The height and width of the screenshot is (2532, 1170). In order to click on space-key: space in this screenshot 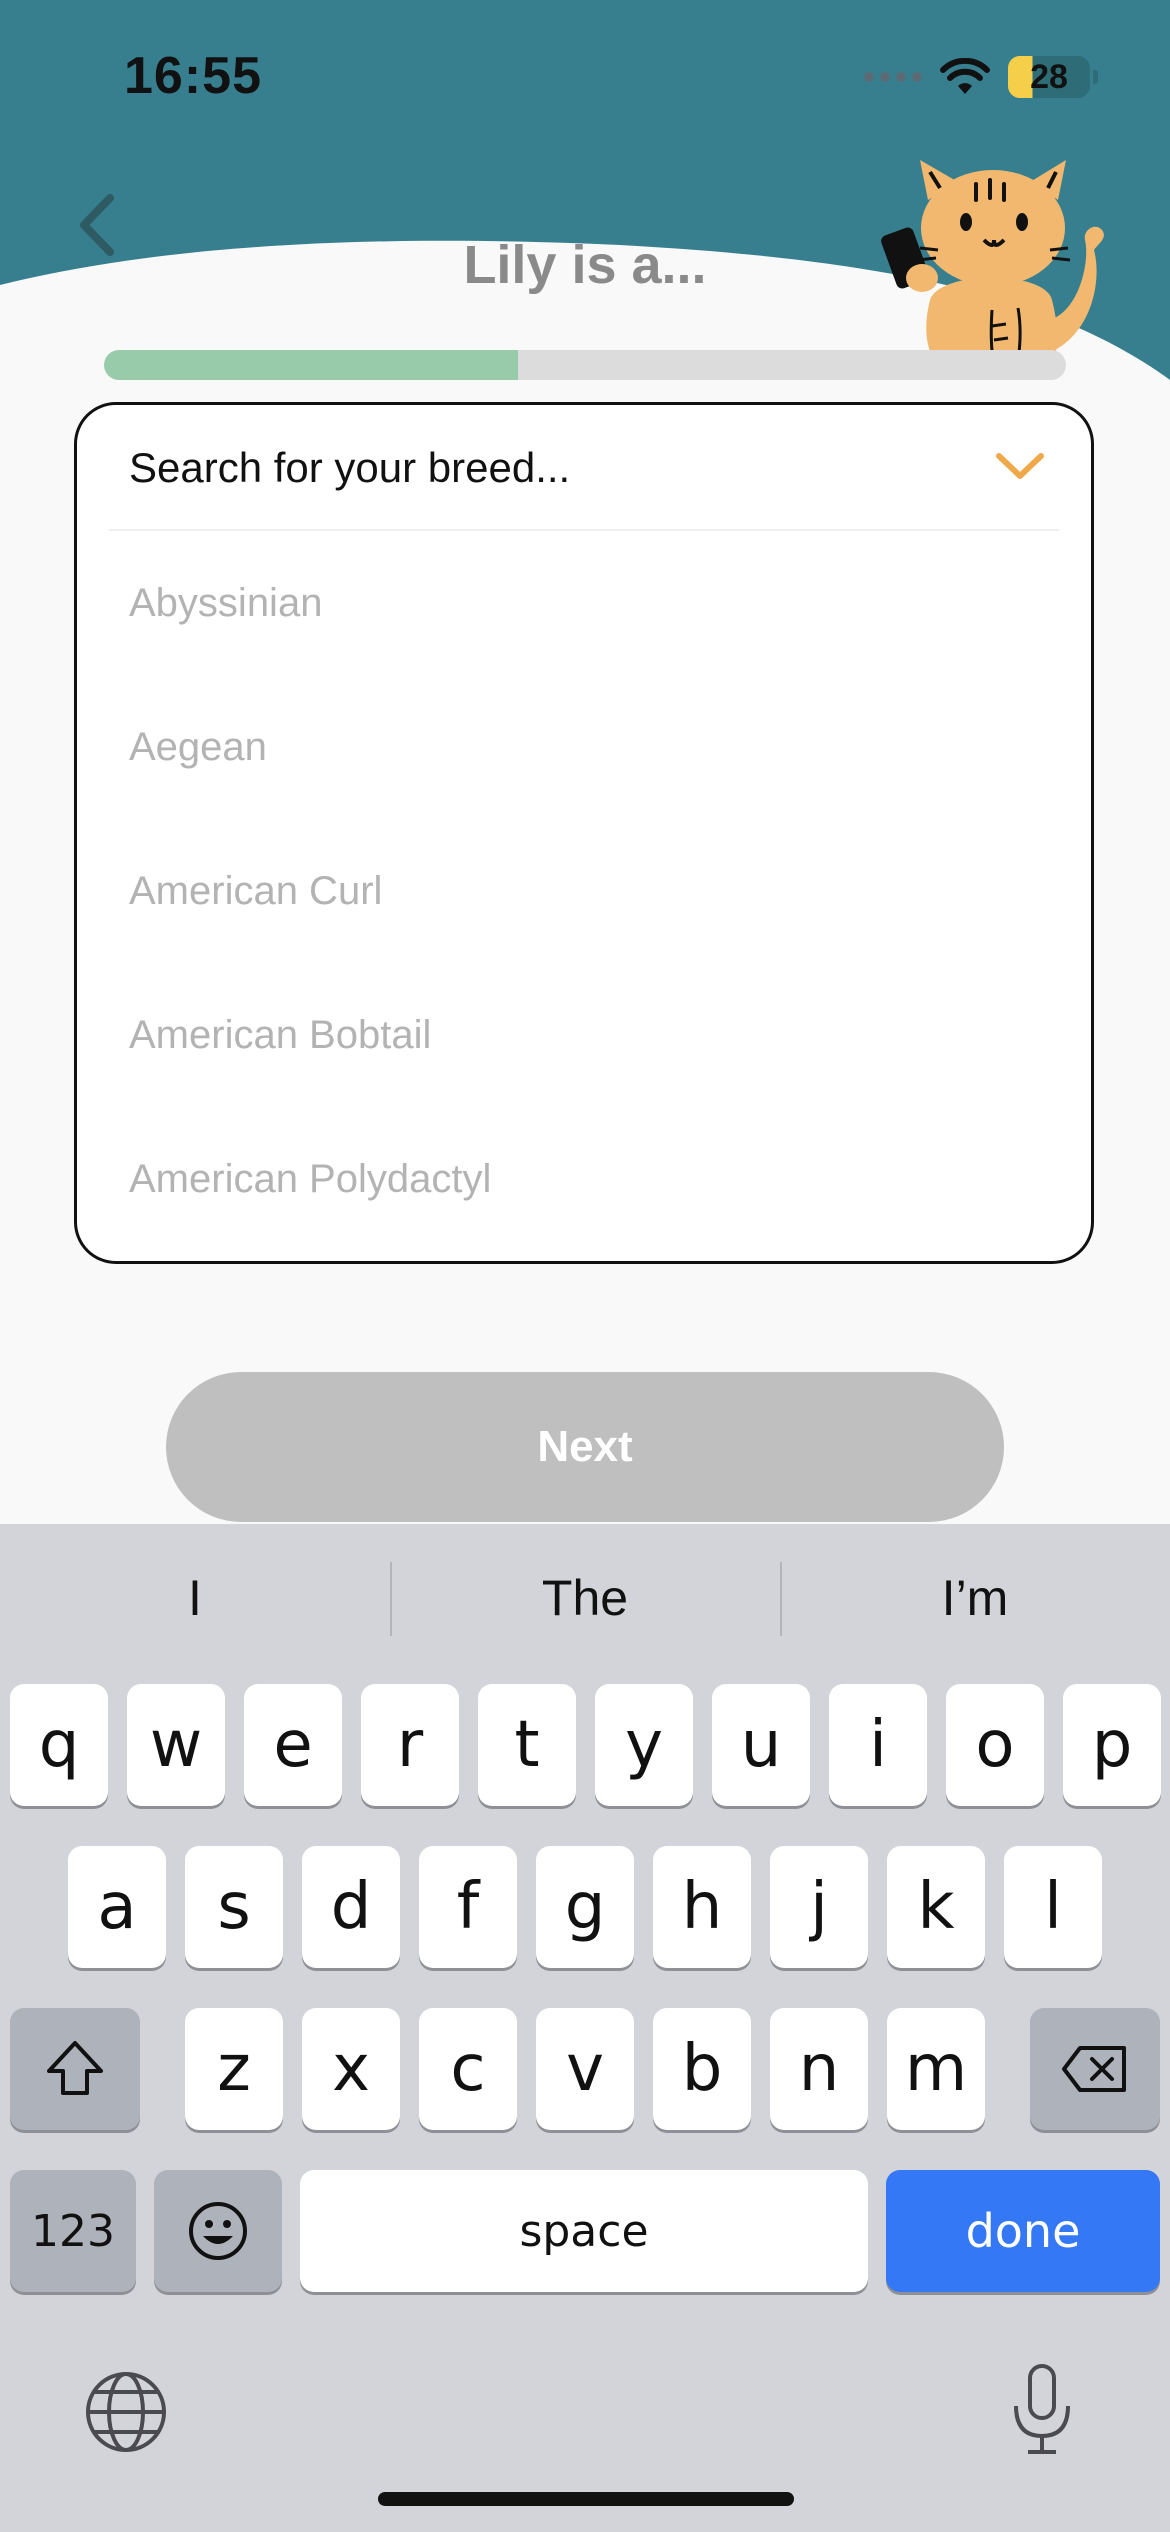, I will do `click(584, 2231)`.